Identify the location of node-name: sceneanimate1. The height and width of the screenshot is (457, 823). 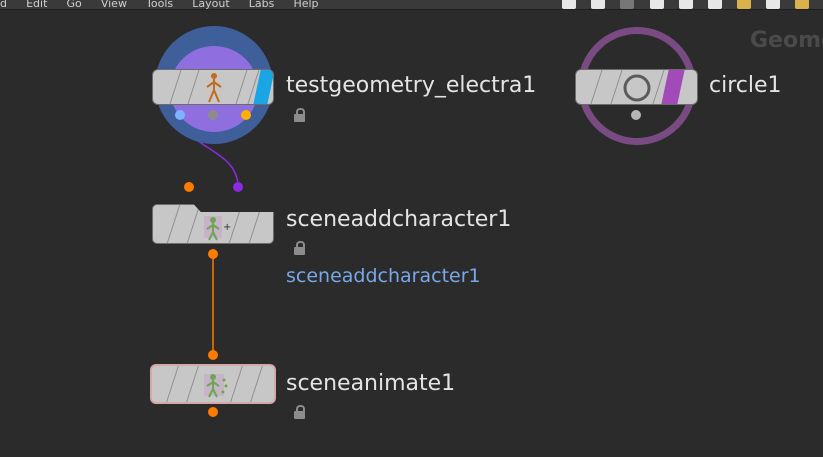
(370, 383).